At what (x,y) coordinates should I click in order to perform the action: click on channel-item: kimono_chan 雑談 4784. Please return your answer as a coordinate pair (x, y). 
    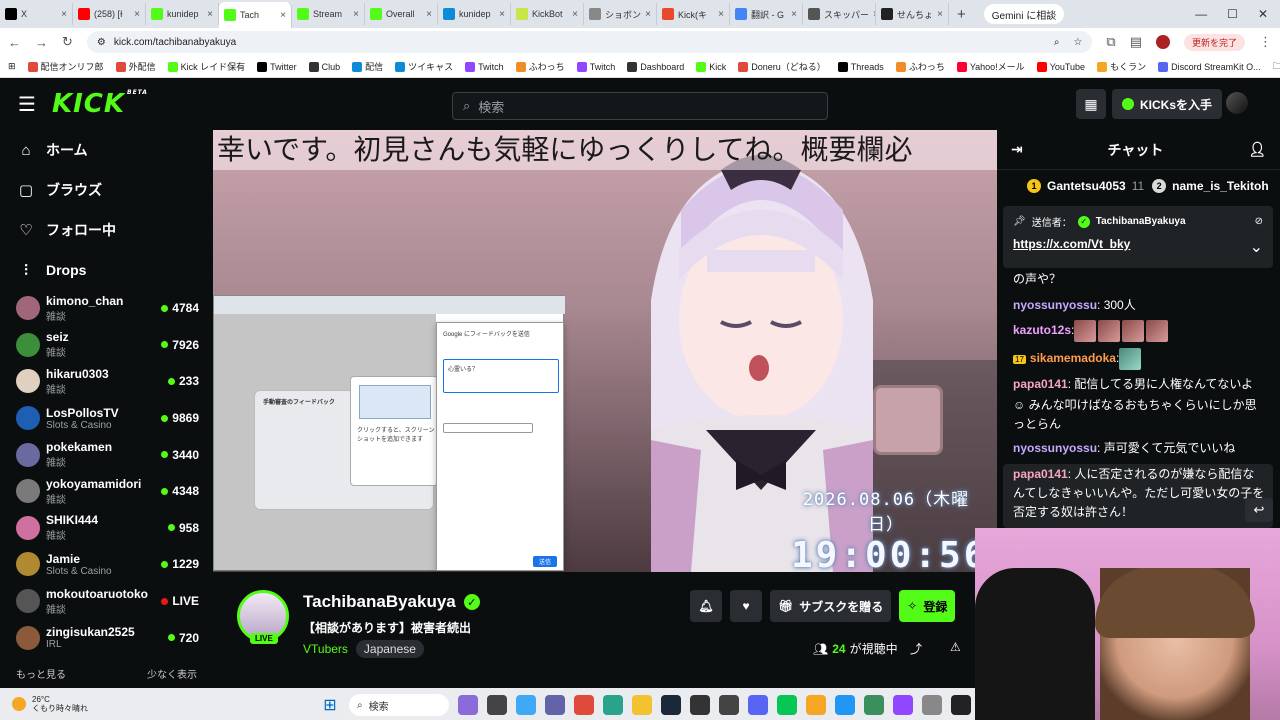
    Looking at the image, I should click on (106, 308).